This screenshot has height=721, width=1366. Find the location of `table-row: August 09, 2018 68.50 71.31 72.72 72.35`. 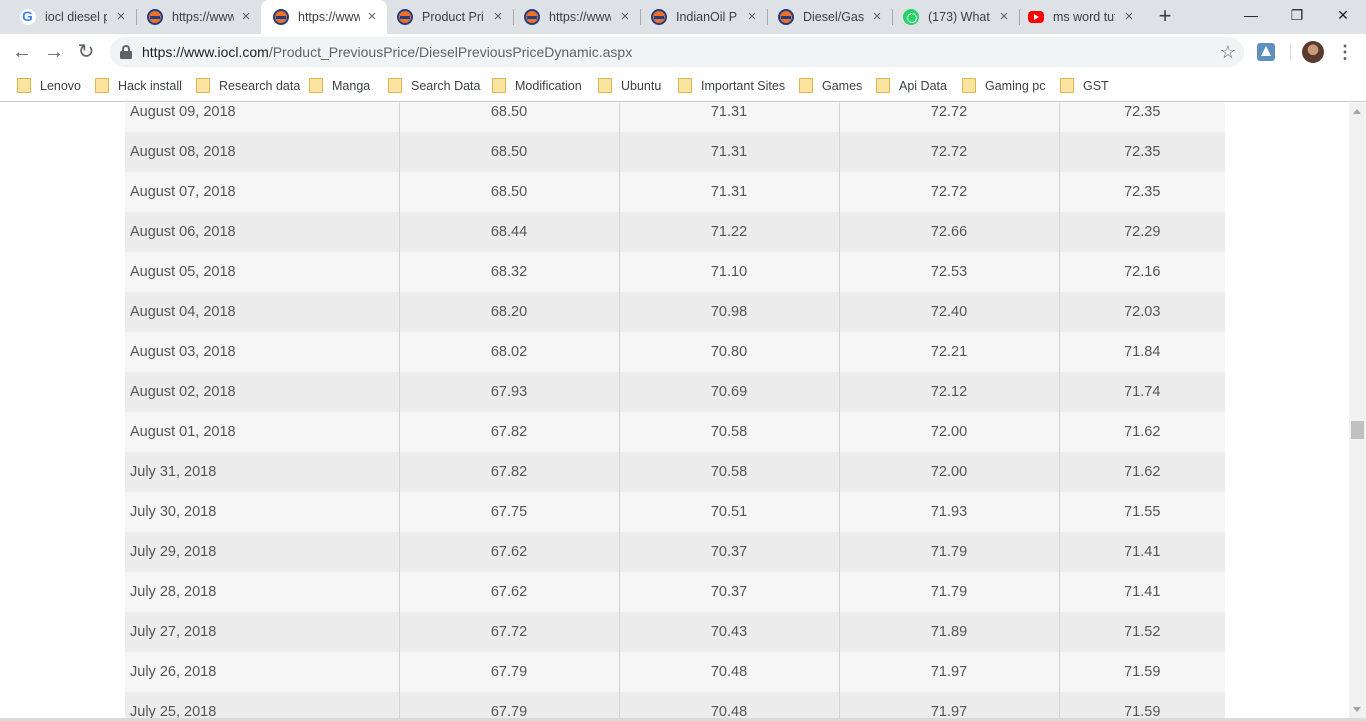

table-row: August 09, 2018 68.50 71.31 72.72 72.35 is located at coordinates (675, 117).